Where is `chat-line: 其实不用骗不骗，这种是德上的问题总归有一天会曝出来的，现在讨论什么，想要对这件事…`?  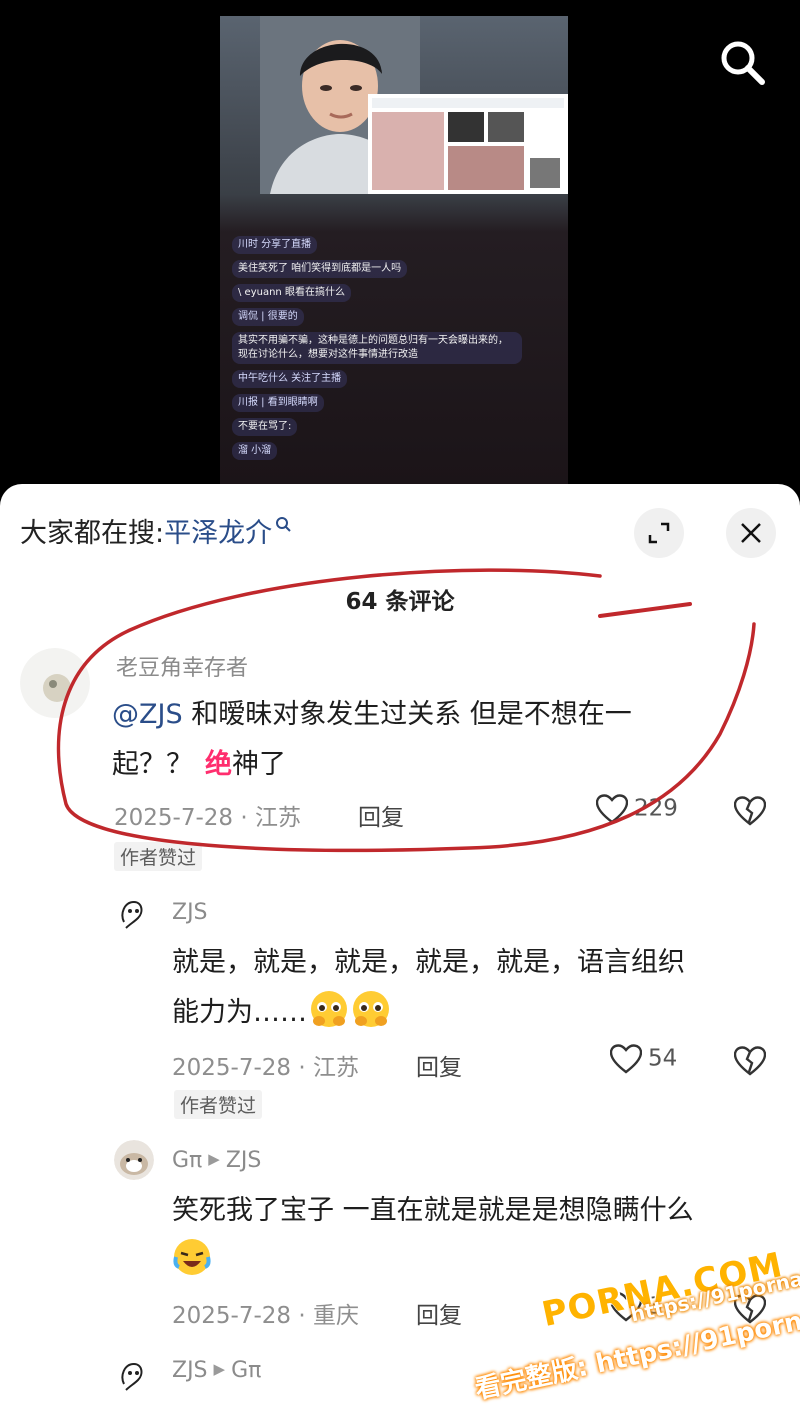 chat-line: 其实不用骗不骗，这种是德上的问题总归有一天会曝出来的，现在讨论什么，想要对这件事… is located at coordinates (377, 348).